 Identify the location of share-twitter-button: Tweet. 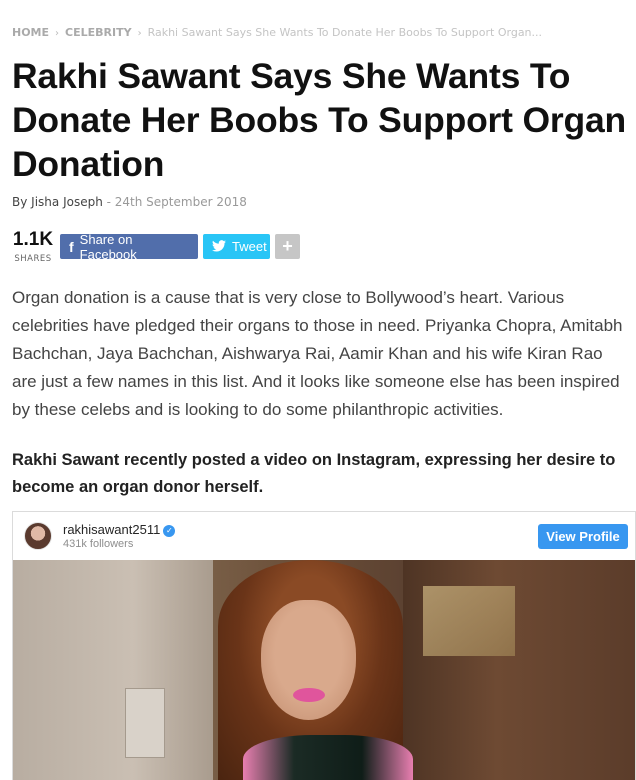
(236, 246).